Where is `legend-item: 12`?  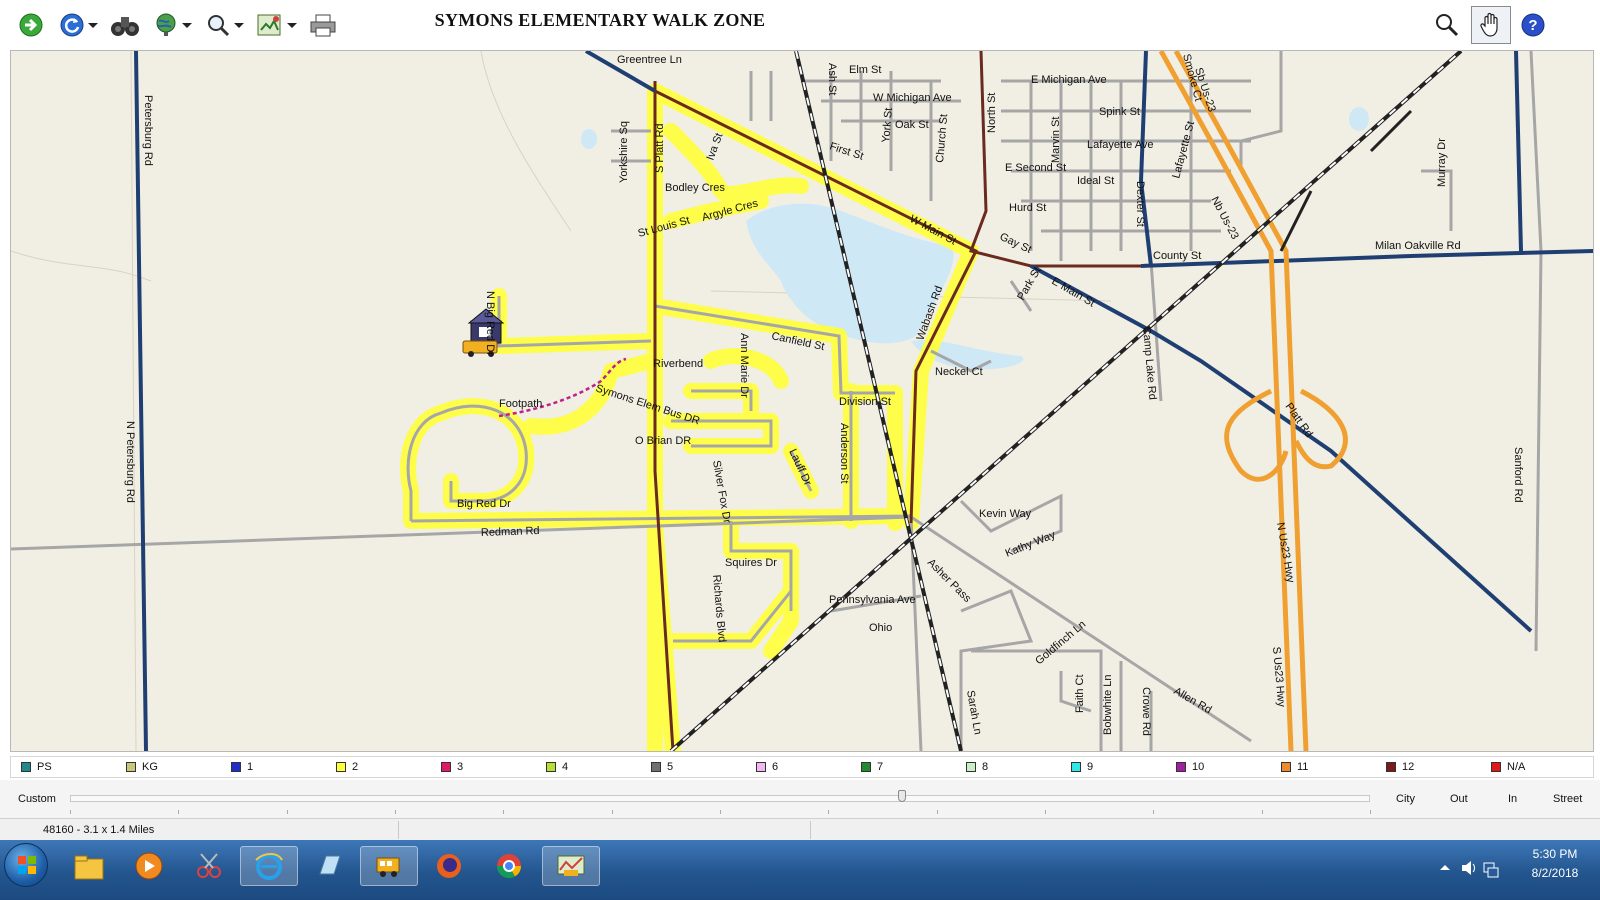 legend-item: 12 is located at coordinates (1428, 767).